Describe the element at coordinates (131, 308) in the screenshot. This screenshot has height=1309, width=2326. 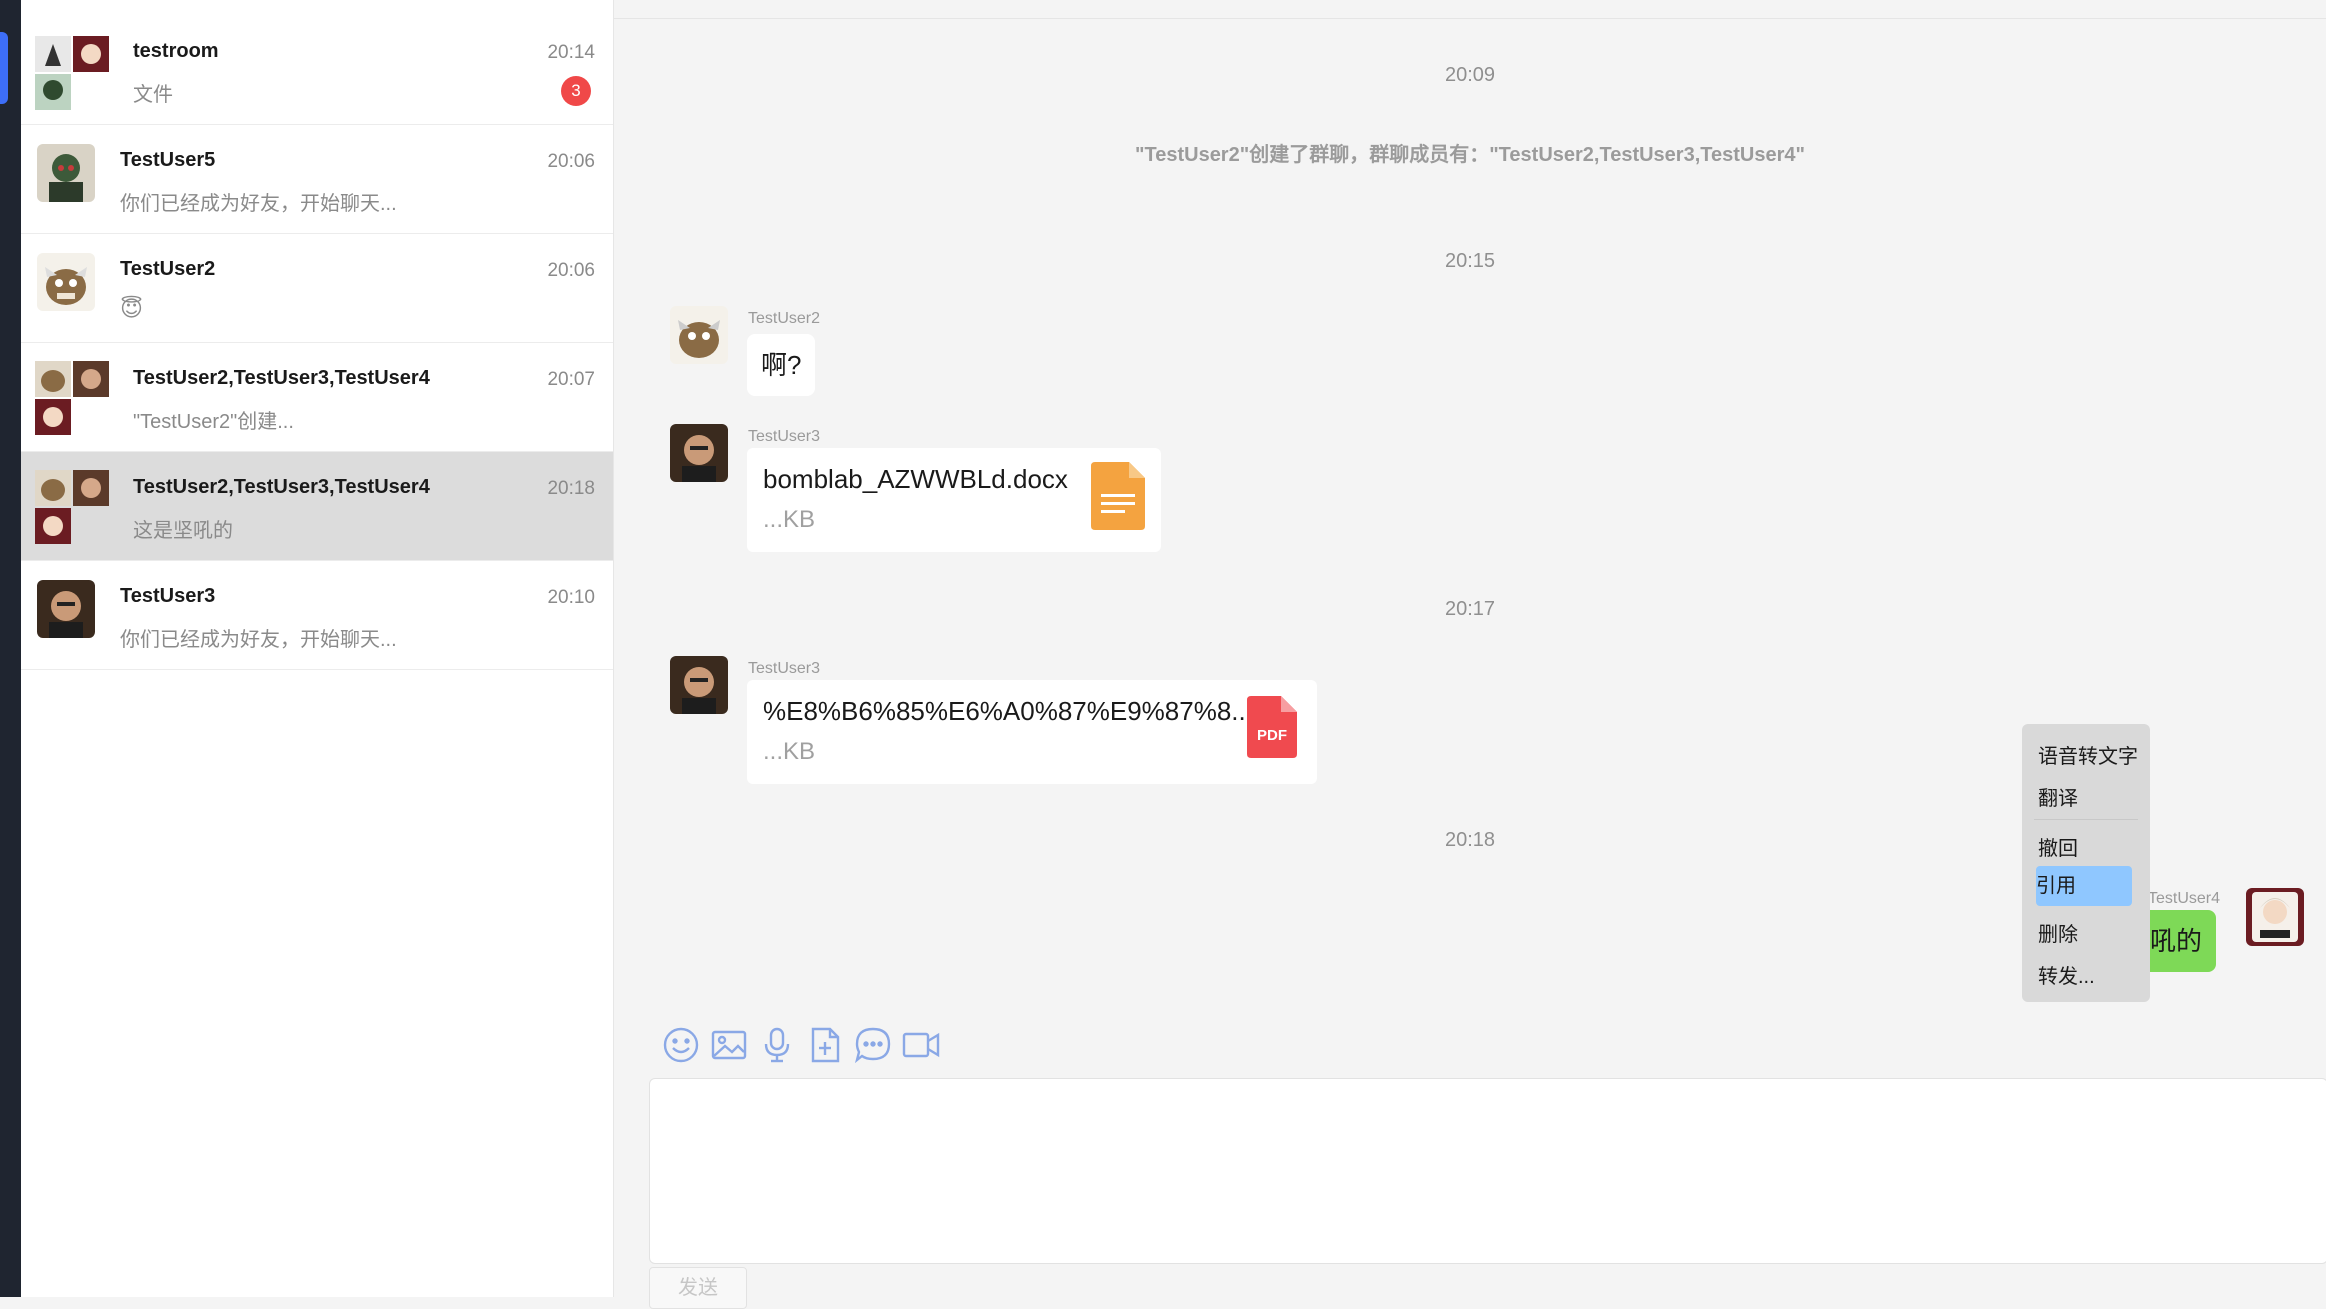
I see `conversation-preview: 😇` at that location.